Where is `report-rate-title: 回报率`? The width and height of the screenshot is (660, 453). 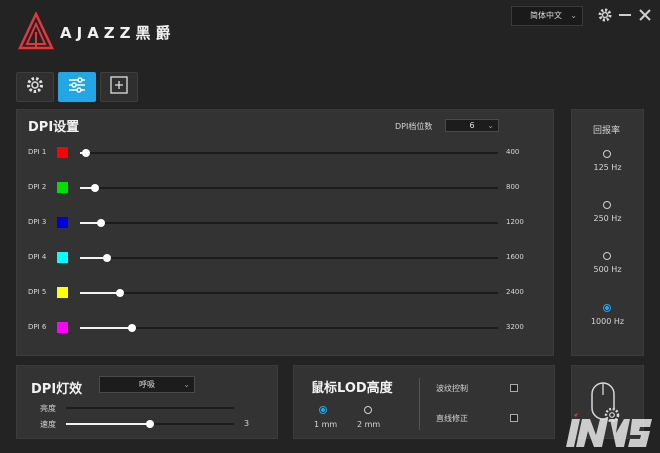 report-rate-title: 回报率 is located at coordinates (607, 131).